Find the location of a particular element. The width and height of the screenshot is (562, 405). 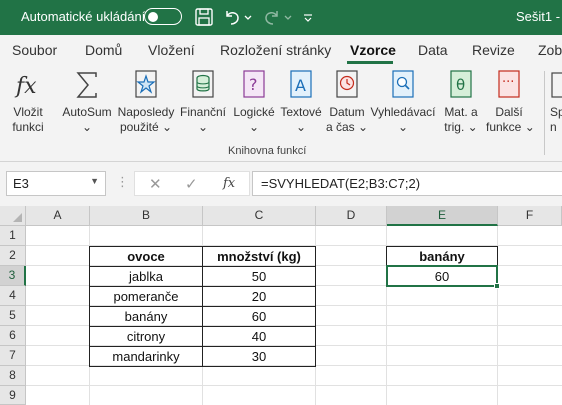

name-manager-label-2: n is located at coordinates (553, 127).